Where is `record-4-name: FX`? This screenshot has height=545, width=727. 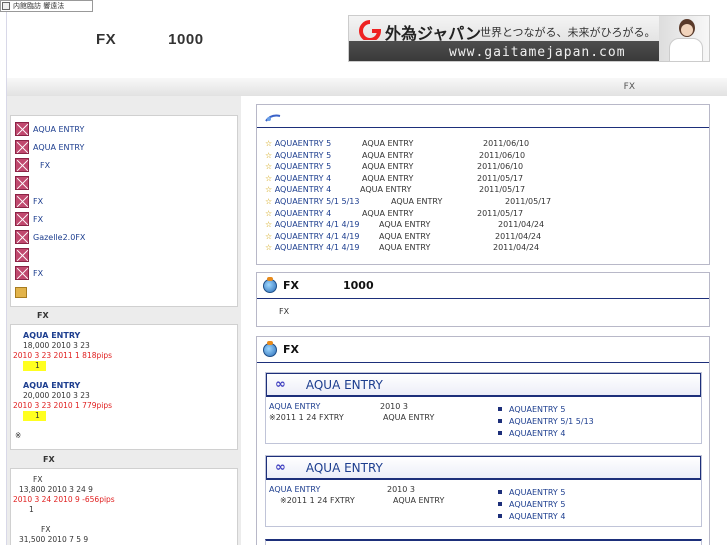
record-4-name: FX is located at coordinates (53, 530).